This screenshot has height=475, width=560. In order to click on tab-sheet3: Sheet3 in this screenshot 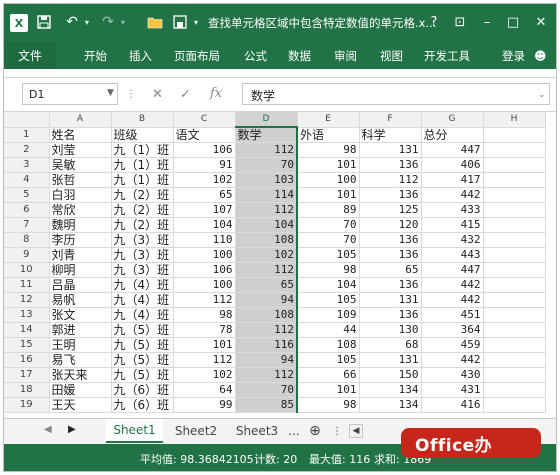, I will do `click(257, 431)`.